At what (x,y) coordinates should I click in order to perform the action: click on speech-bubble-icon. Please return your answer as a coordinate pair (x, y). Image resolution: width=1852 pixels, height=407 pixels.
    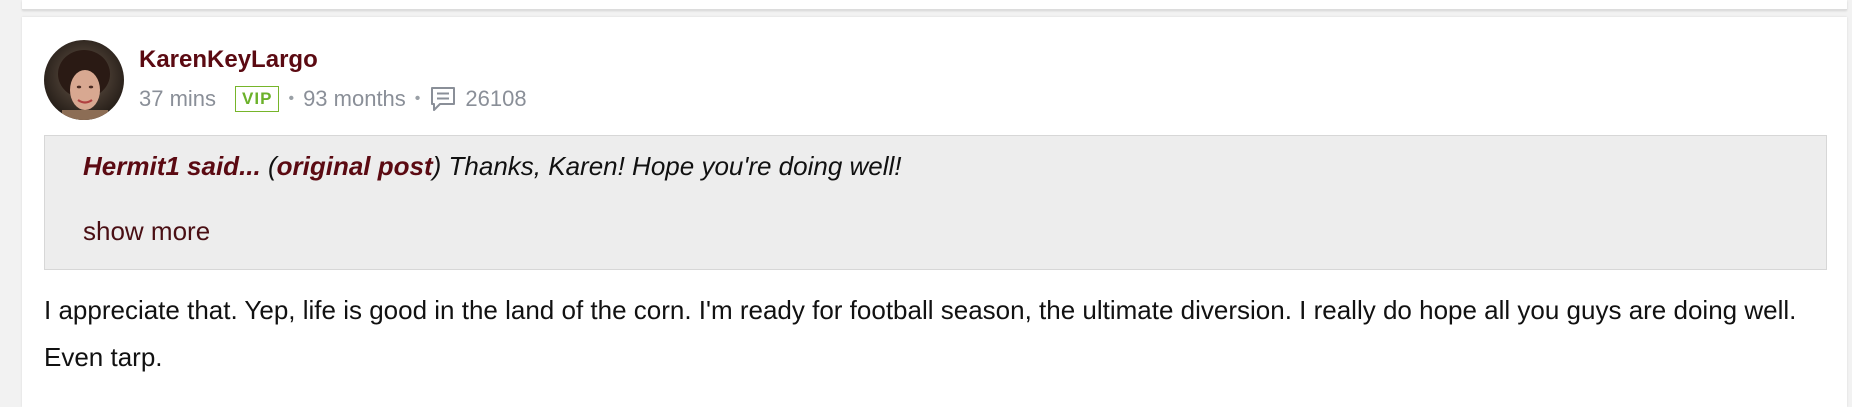
    Looking at the image, I should click on (443, 99).